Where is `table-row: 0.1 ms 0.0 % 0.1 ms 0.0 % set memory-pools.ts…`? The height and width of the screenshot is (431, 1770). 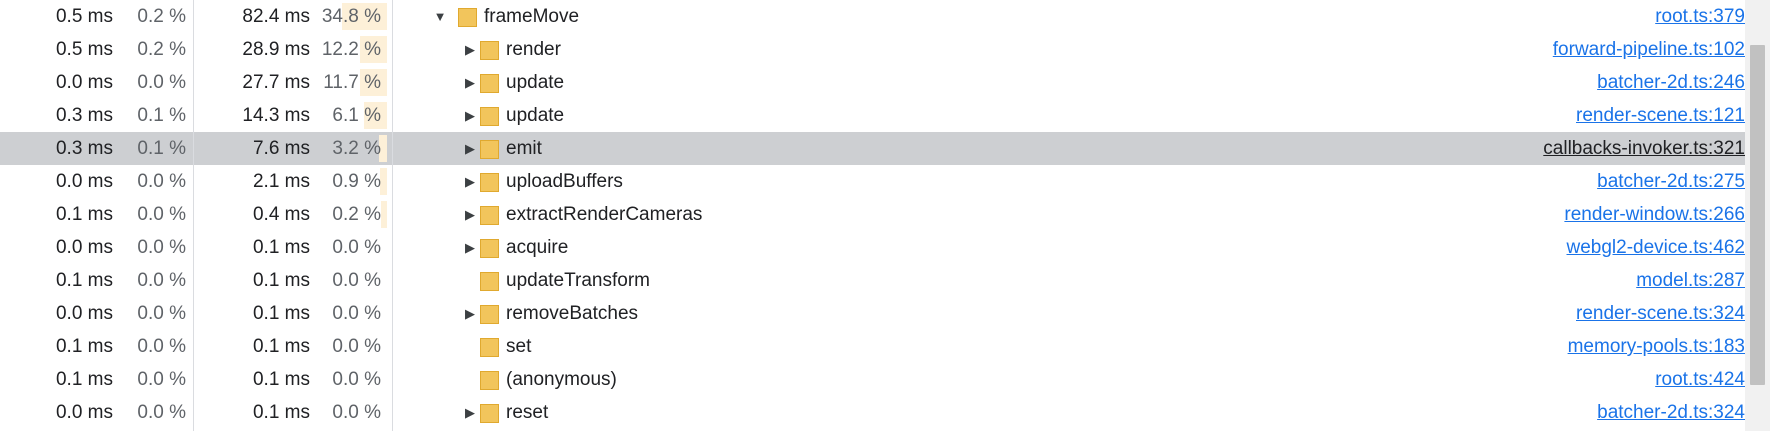 table-row: 0.1 ms 0.0 % 0.1 ms 0.0 % set memory-pools.ts… is located at coordinates (872, 346).